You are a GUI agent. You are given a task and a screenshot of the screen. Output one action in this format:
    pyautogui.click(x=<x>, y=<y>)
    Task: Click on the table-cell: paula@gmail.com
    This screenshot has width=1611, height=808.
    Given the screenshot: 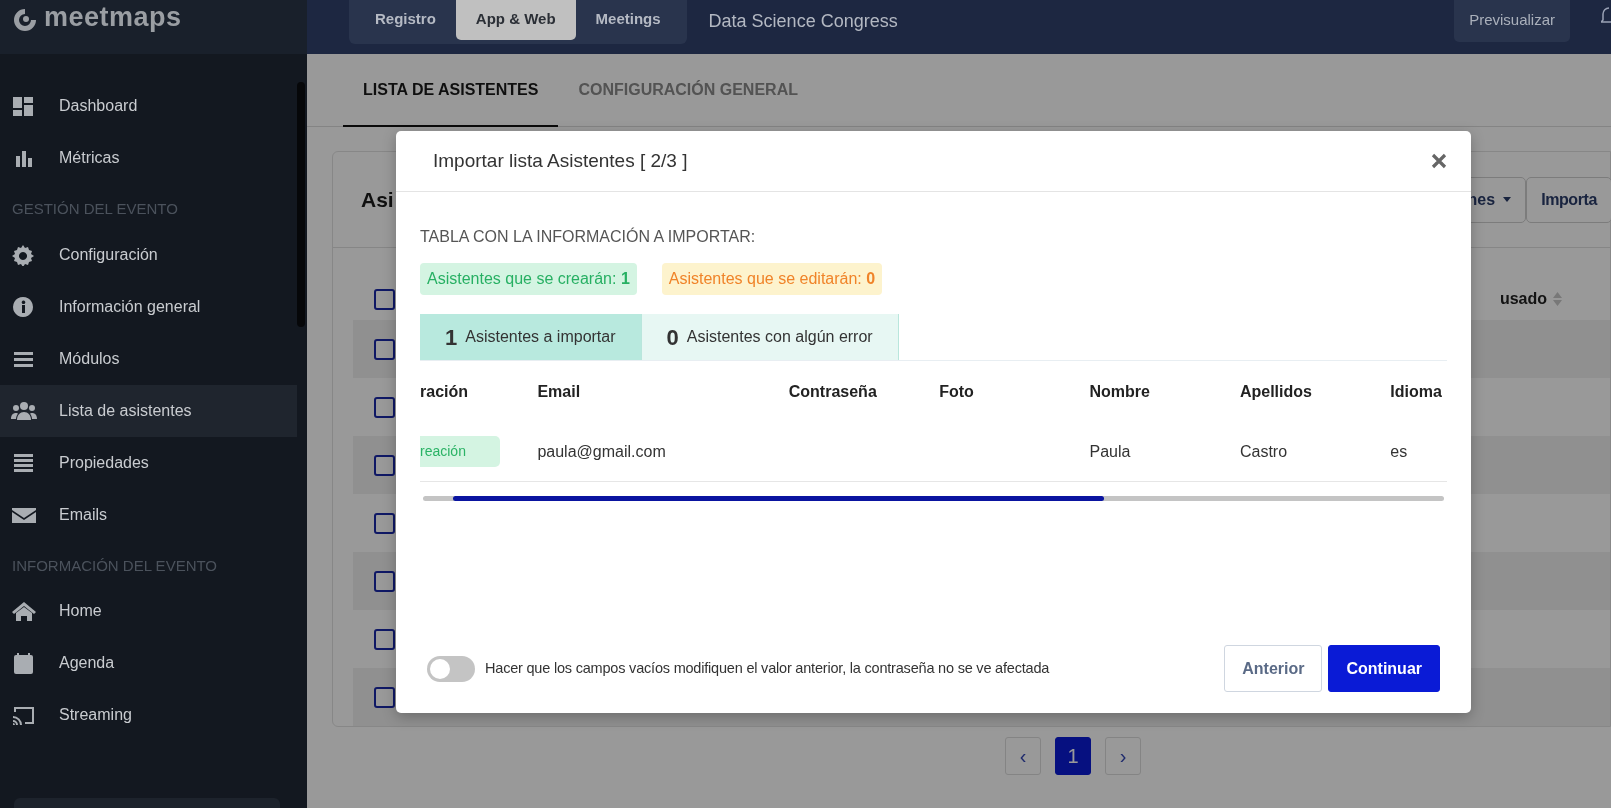 What is the action you would take?
    pyautogui.click(x=601, y=451)
    